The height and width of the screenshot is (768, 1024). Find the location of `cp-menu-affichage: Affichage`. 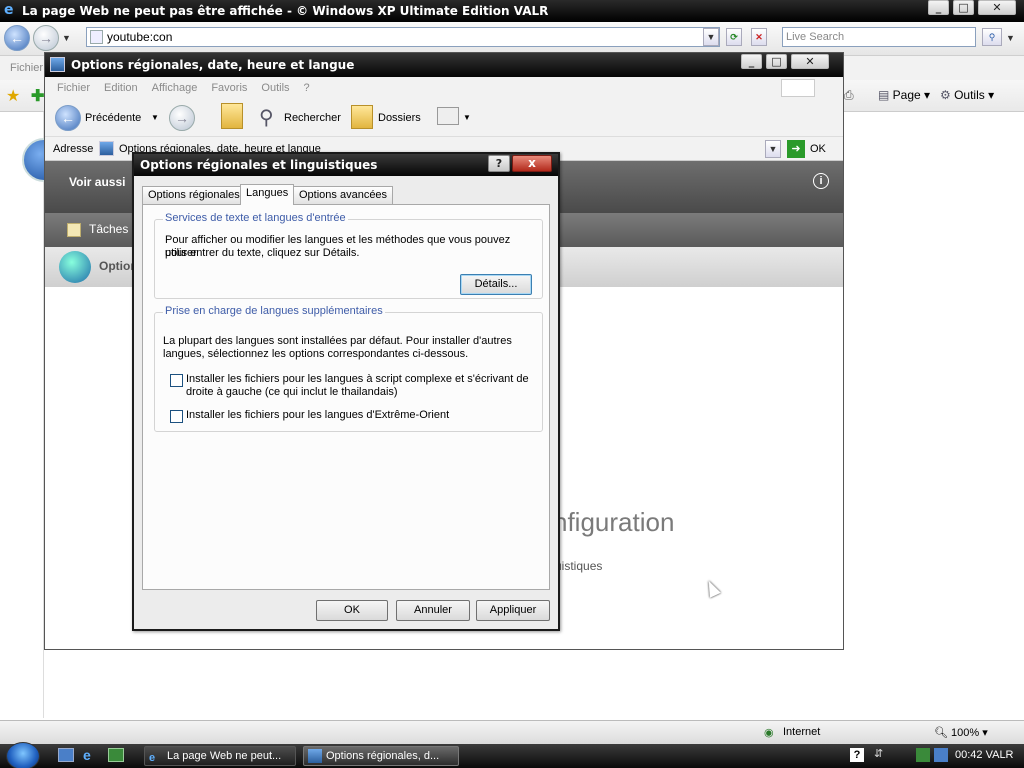

cp-menu-affichage: Affichage is located at coordinates (175, 88).